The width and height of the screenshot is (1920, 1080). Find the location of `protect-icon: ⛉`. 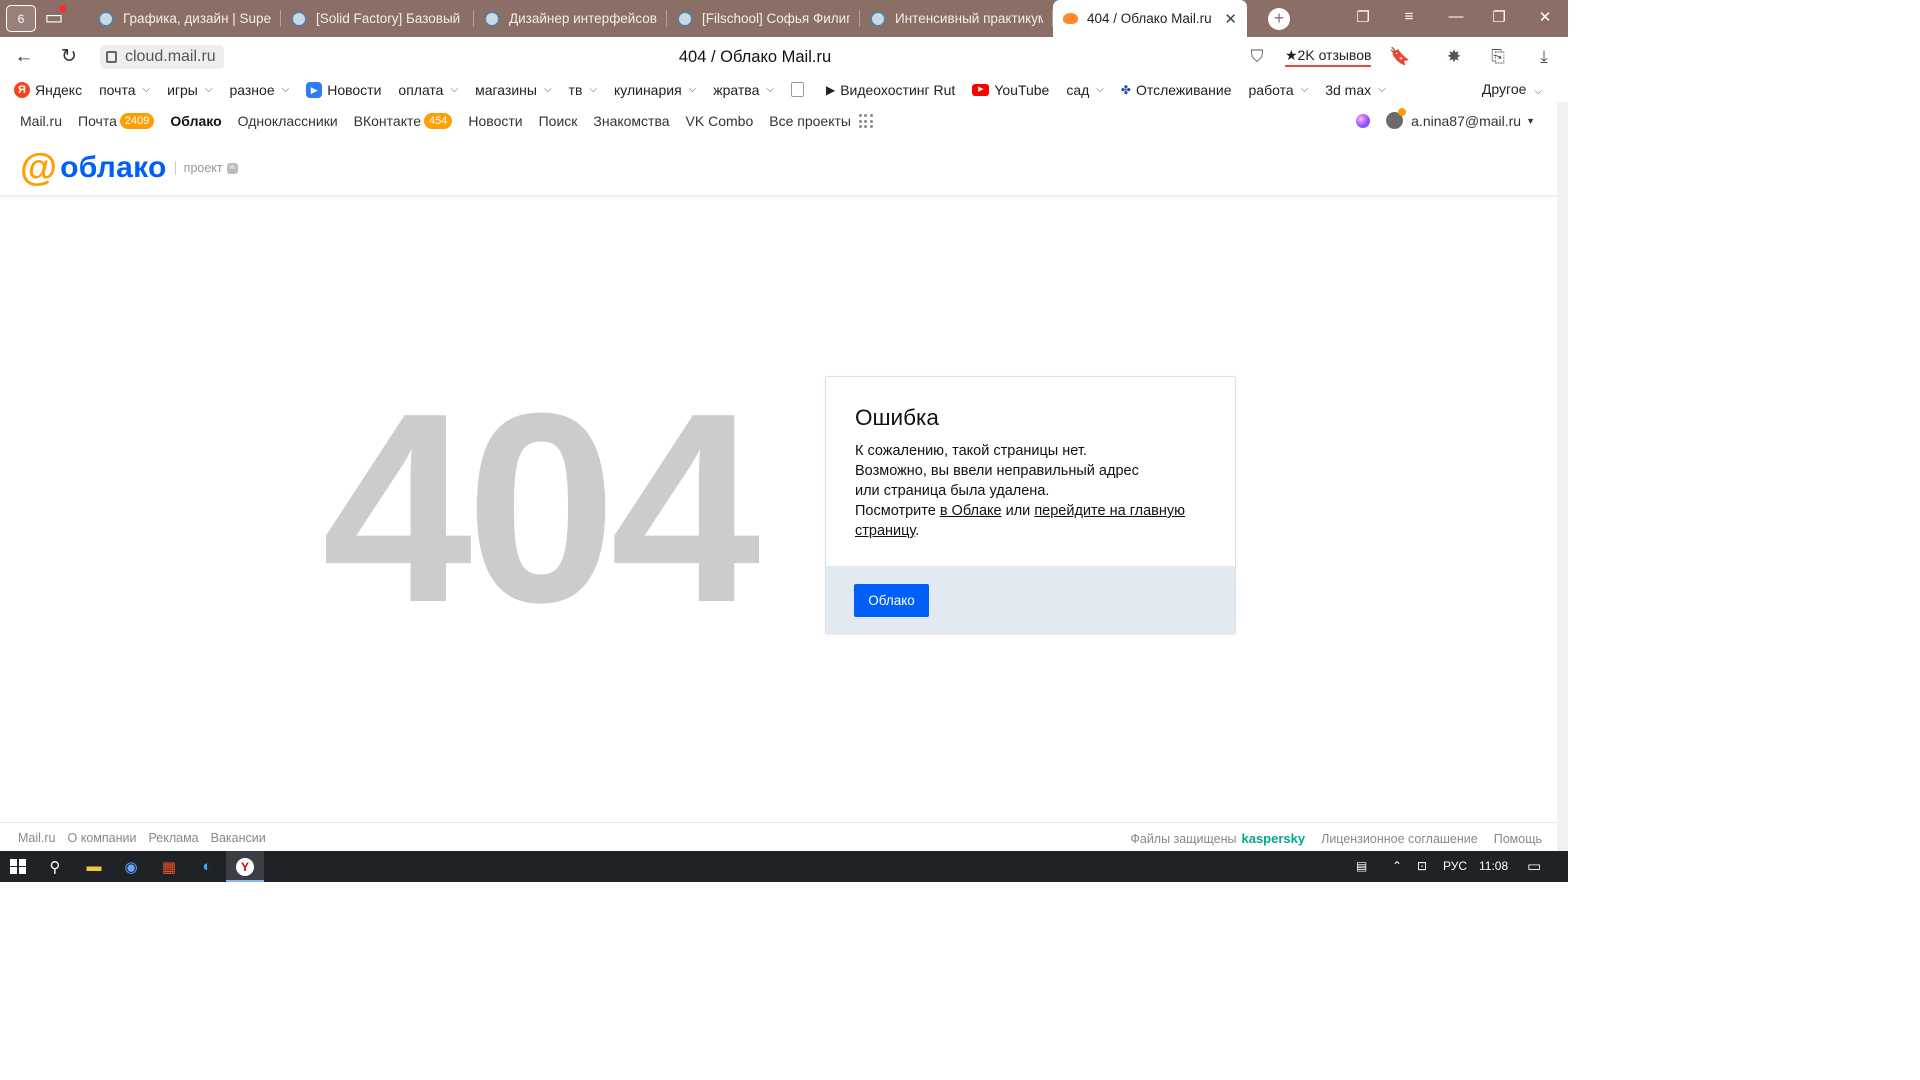

protect-icon: ⛉ is located at coordinates (1257, 57).